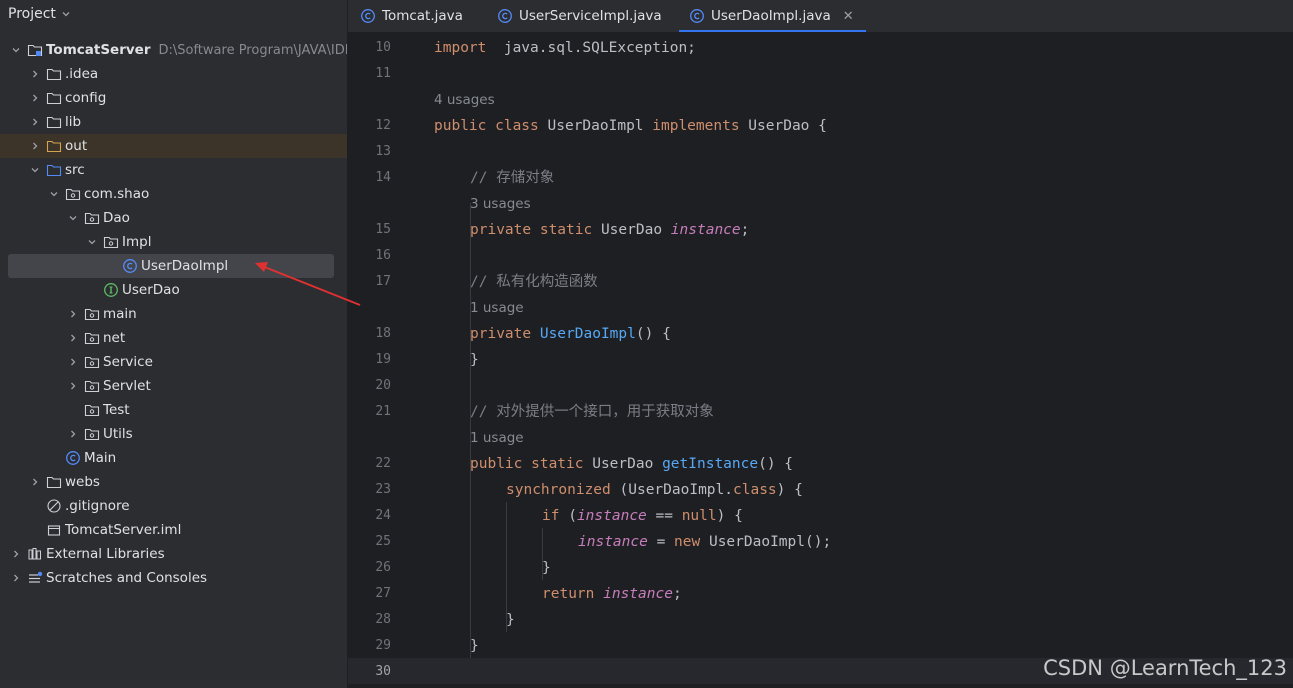 The width and height of the screenshot is (1293, 688). What do you see at coordinates (40, 14) in the screenshot?
I see `project-view-selector: Project` at bounding box center [40, 14].